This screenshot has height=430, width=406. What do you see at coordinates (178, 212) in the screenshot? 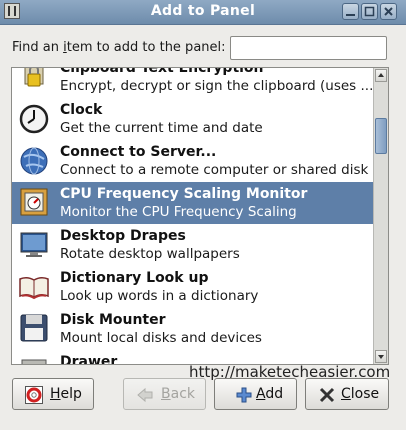
I see `item-desc: Monitor the CPU Frequency Scaling` at bounding box center [178, 212].